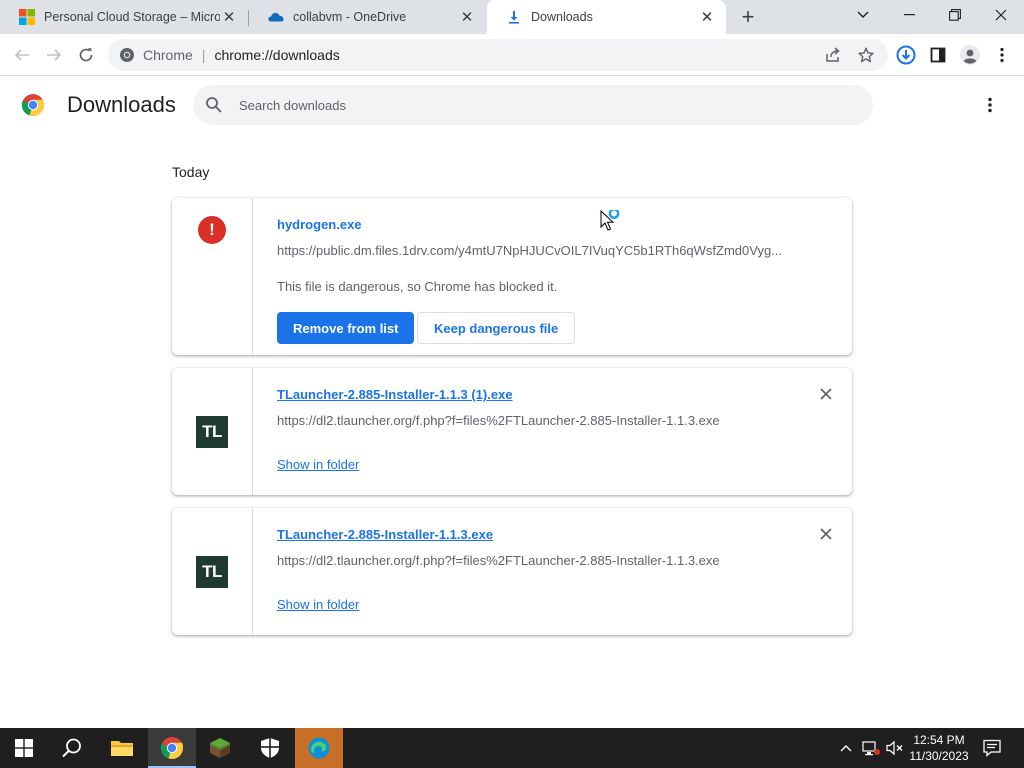 The width and height of the screenshot is (1024, 768). I want to click on date-section-label: Today, so click(191, 172).